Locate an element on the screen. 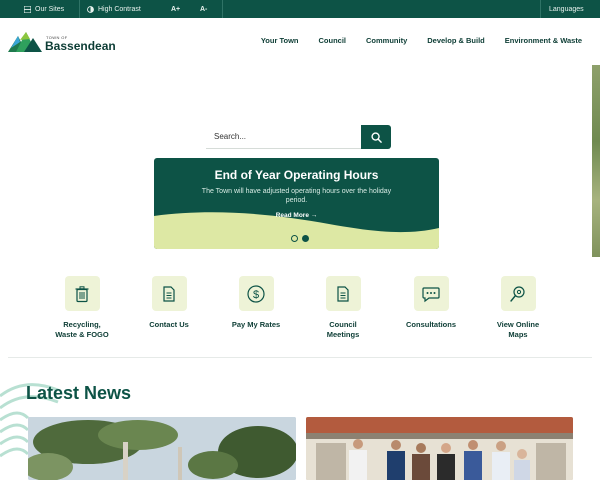 The image size is (600, 480). contrast-icon is located at coordinates (90, 9).